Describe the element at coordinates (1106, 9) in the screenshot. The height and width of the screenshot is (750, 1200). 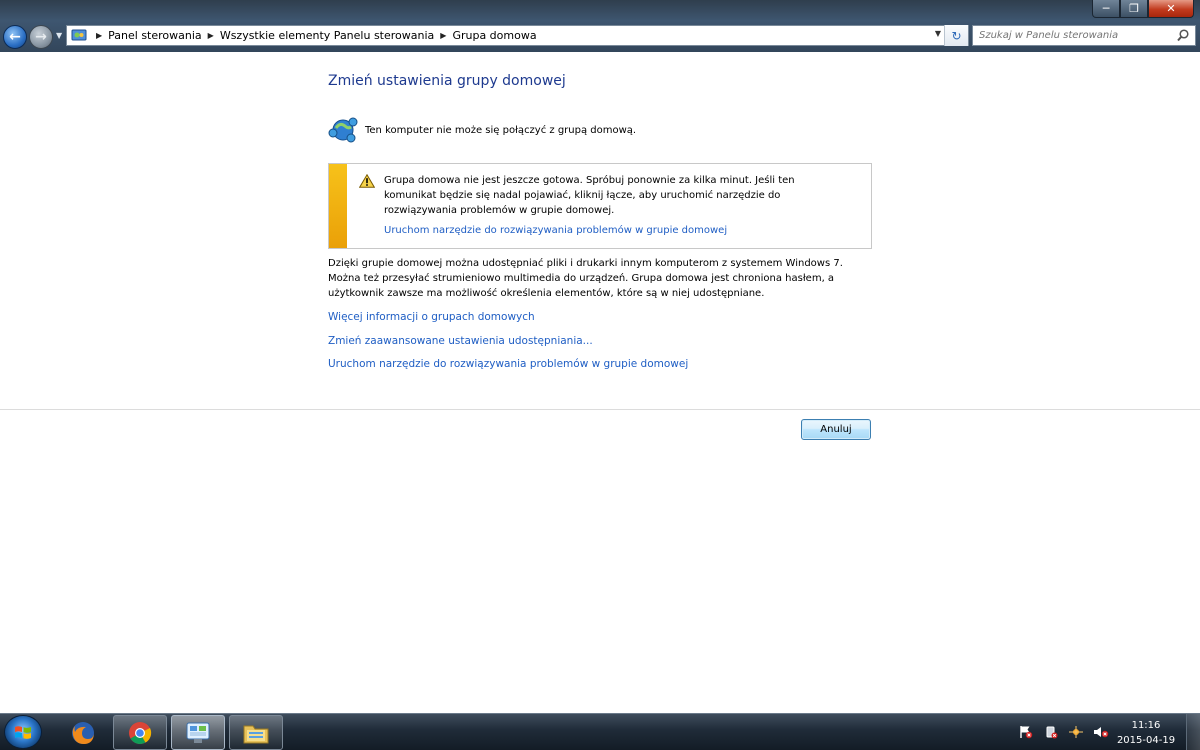
I see `minimize-button: ─` at that location.